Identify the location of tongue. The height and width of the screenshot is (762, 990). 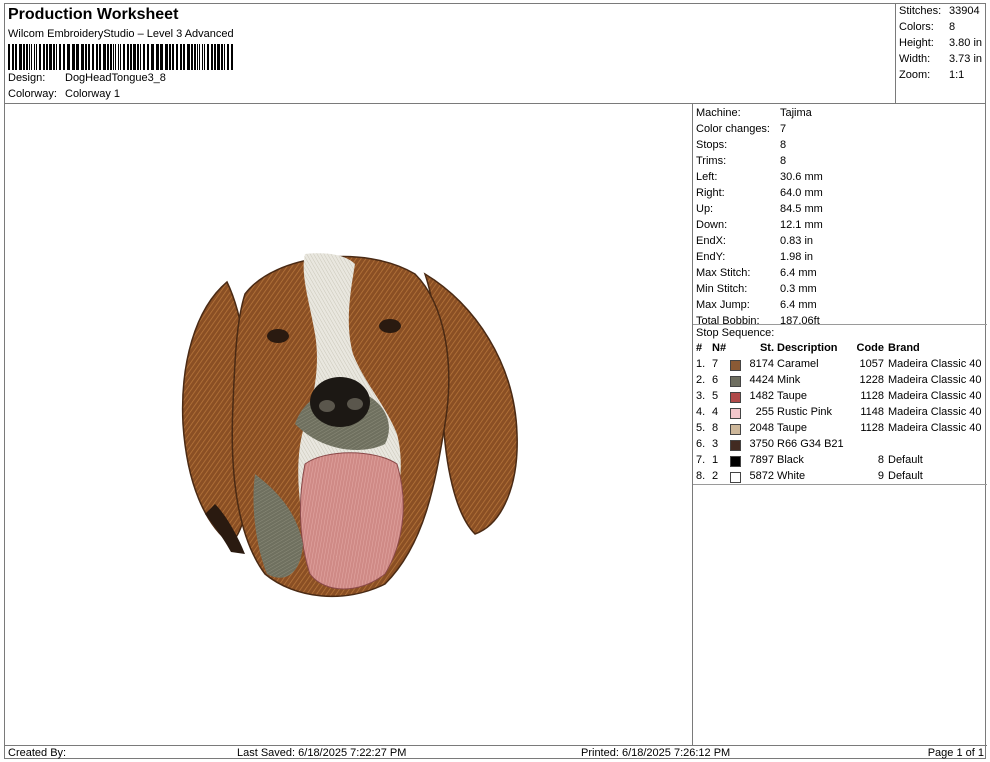
(351, 521).